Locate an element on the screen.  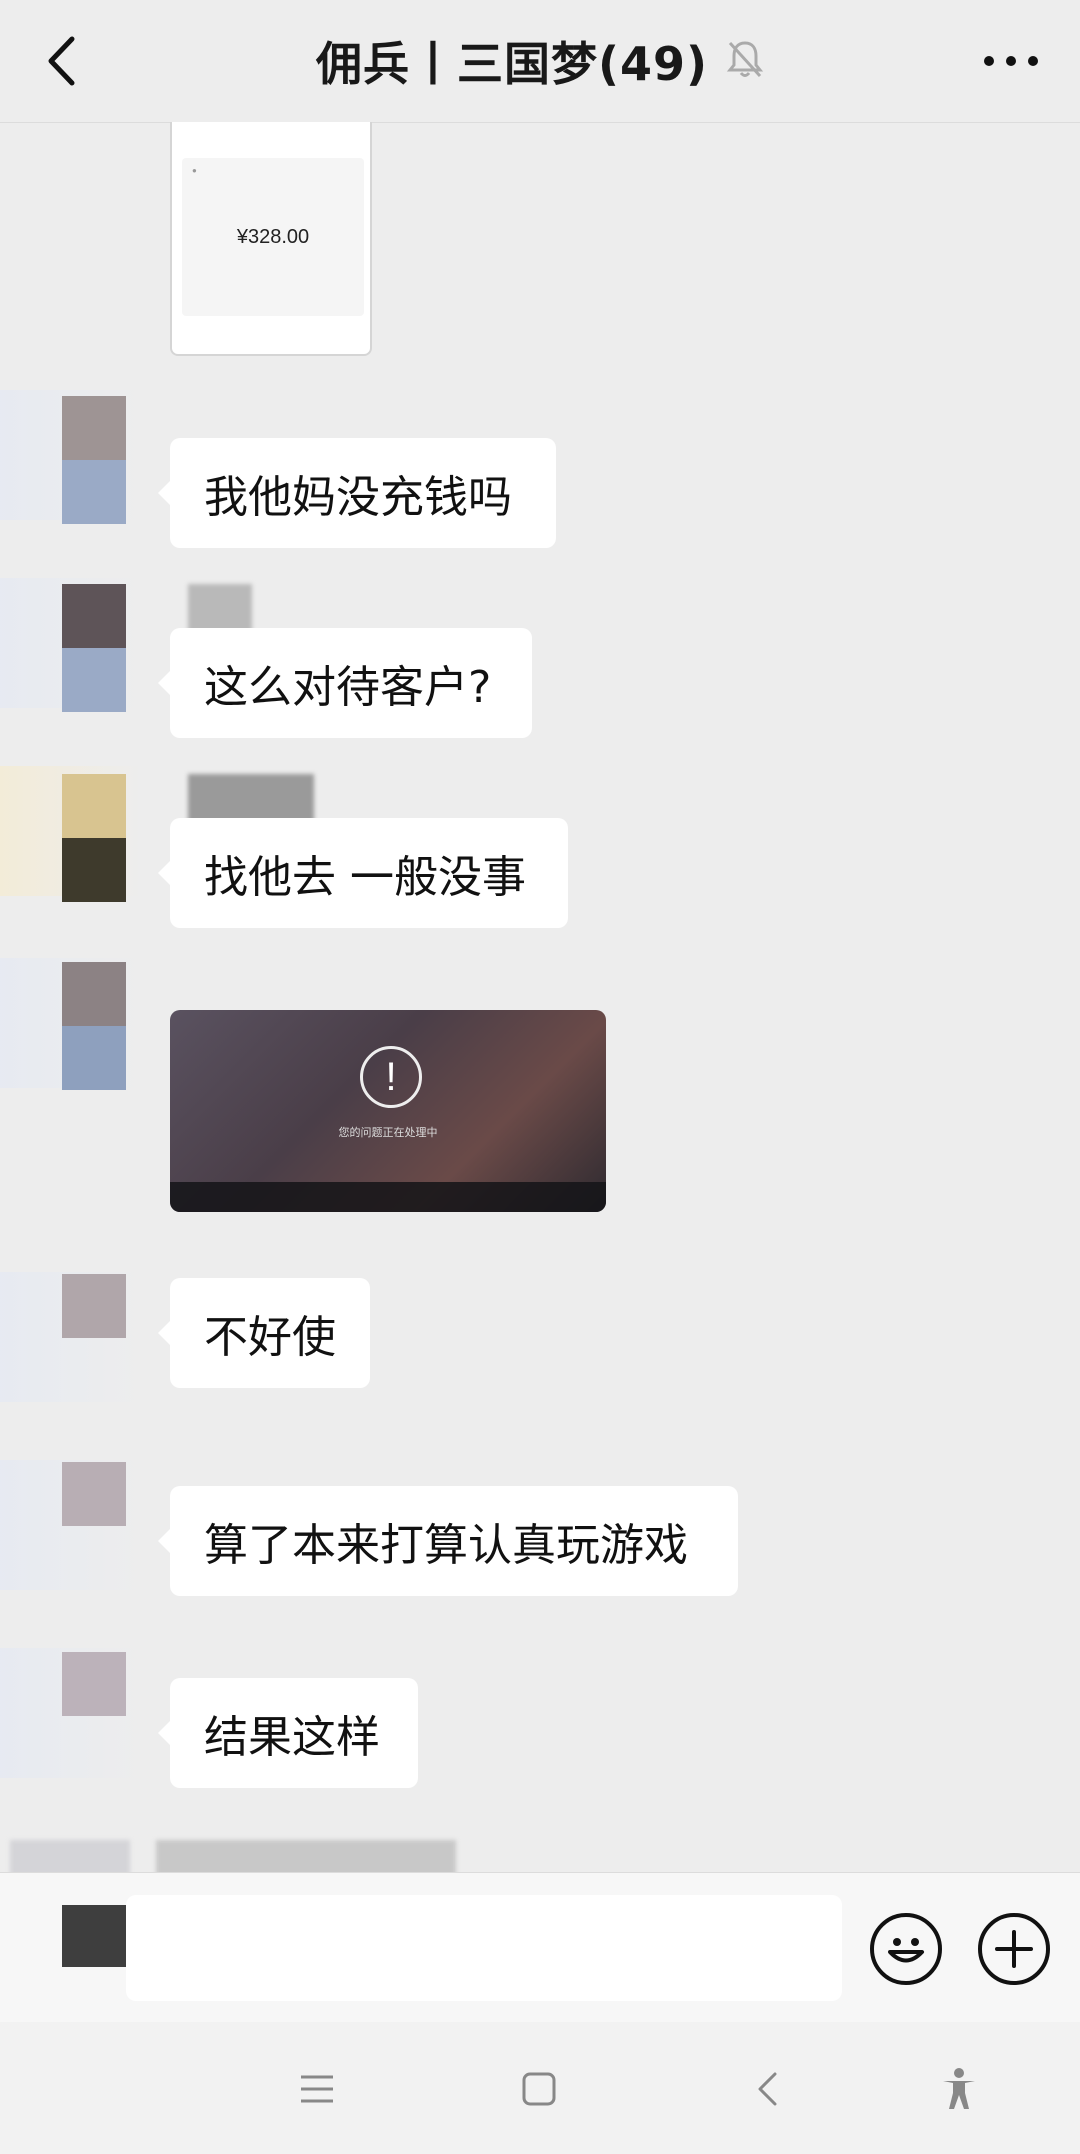
receipt-amount: ¥328.00 is located at coordinates (273, 237).